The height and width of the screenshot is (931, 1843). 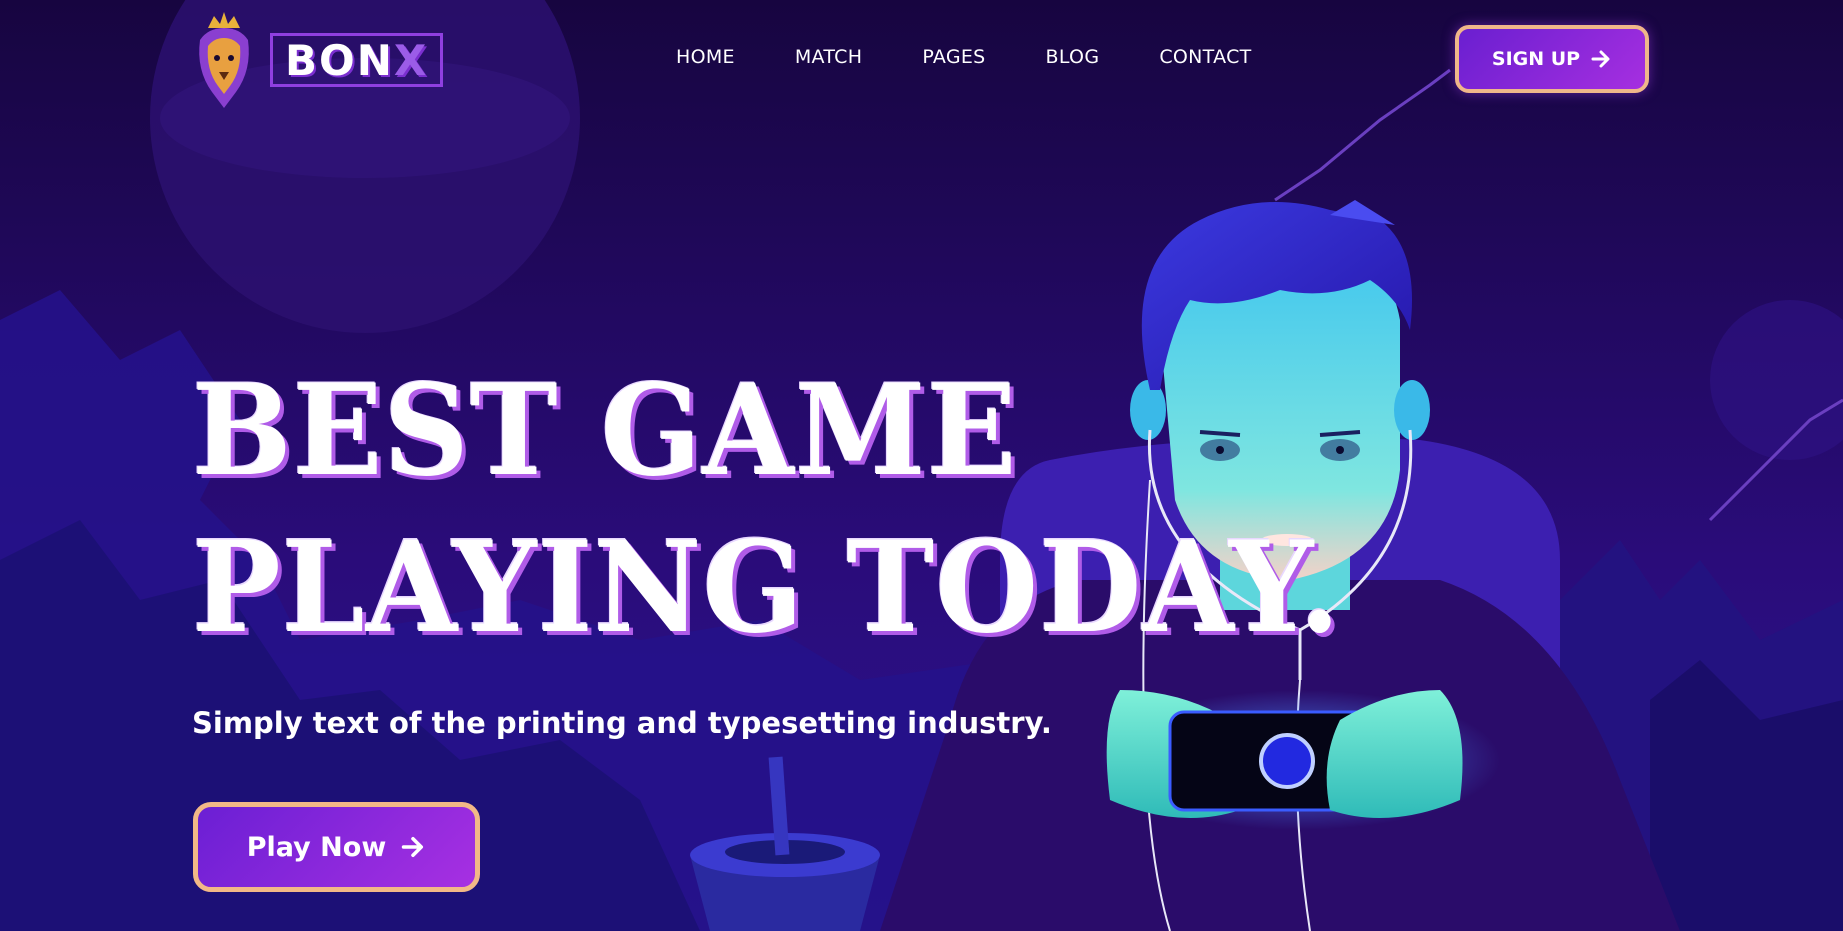 I want to click on brand-wordmark: BON X, so click(x=357, y=60).